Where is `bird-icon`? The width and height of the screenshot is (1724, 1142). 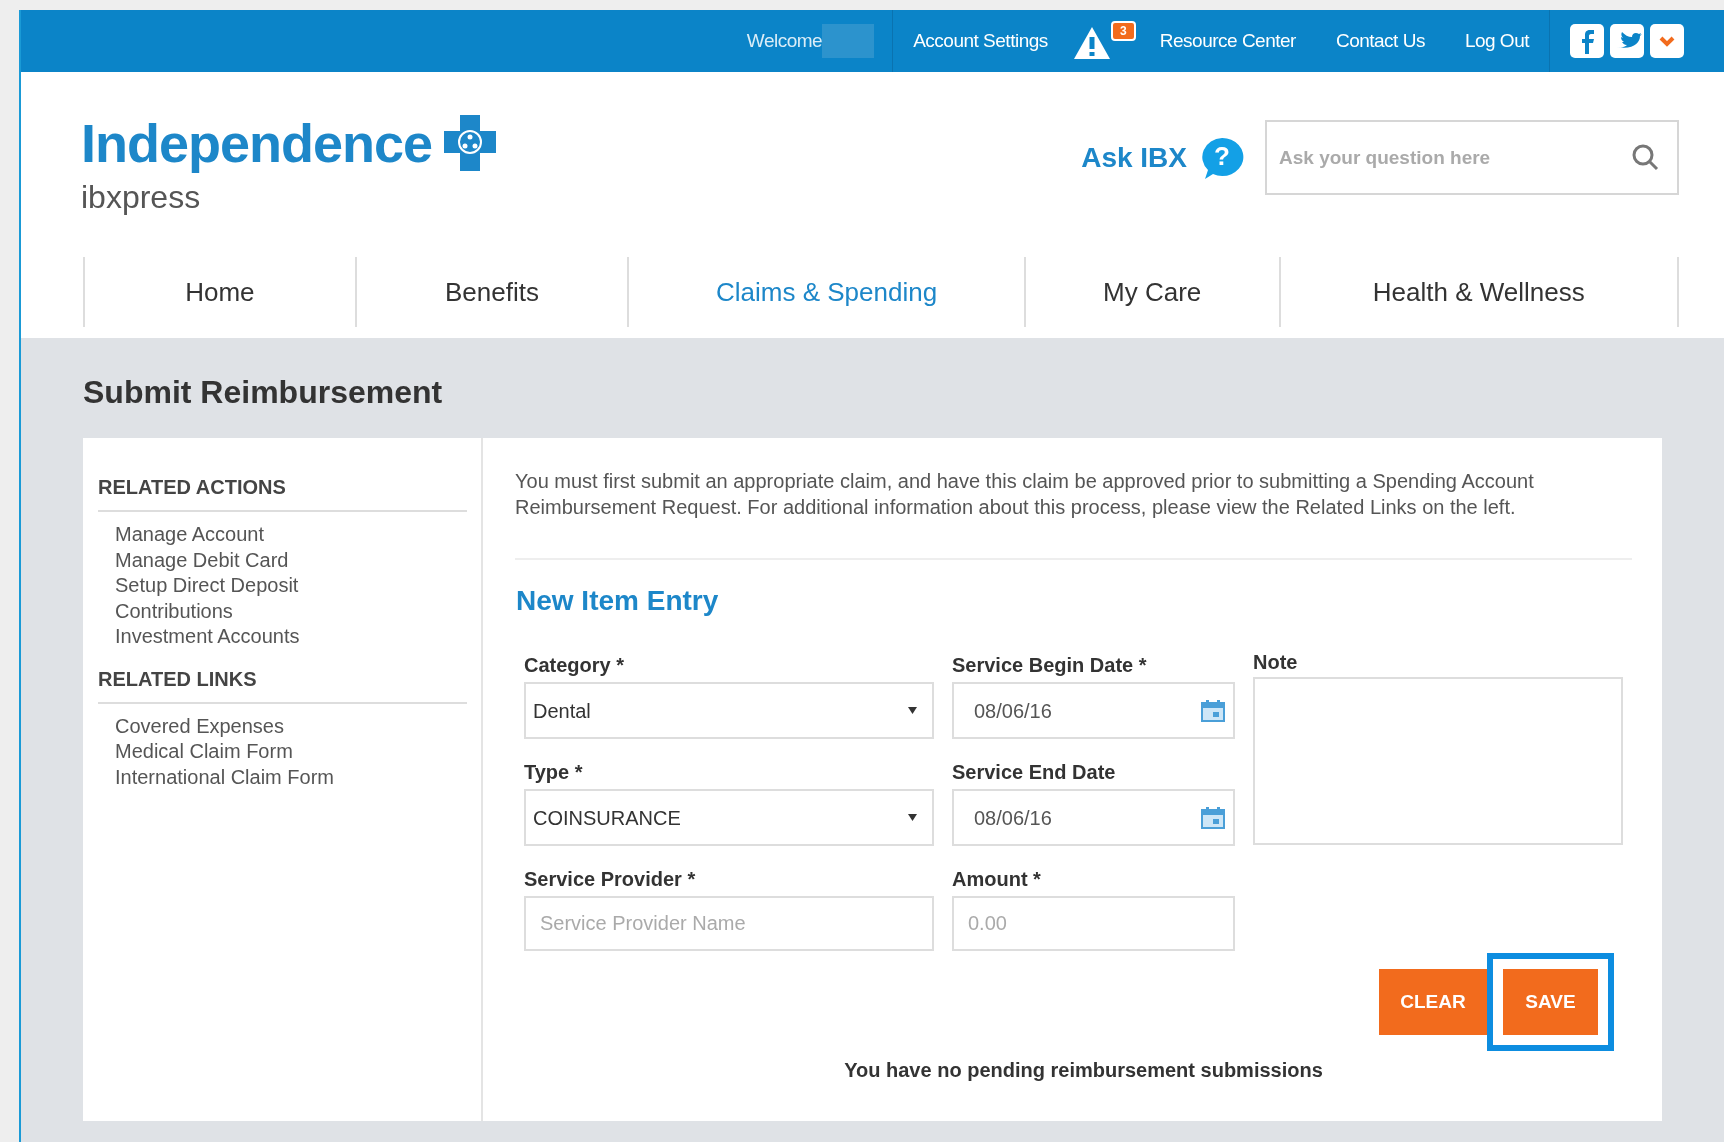
bird-icon is located at coordinates (1627, 41).